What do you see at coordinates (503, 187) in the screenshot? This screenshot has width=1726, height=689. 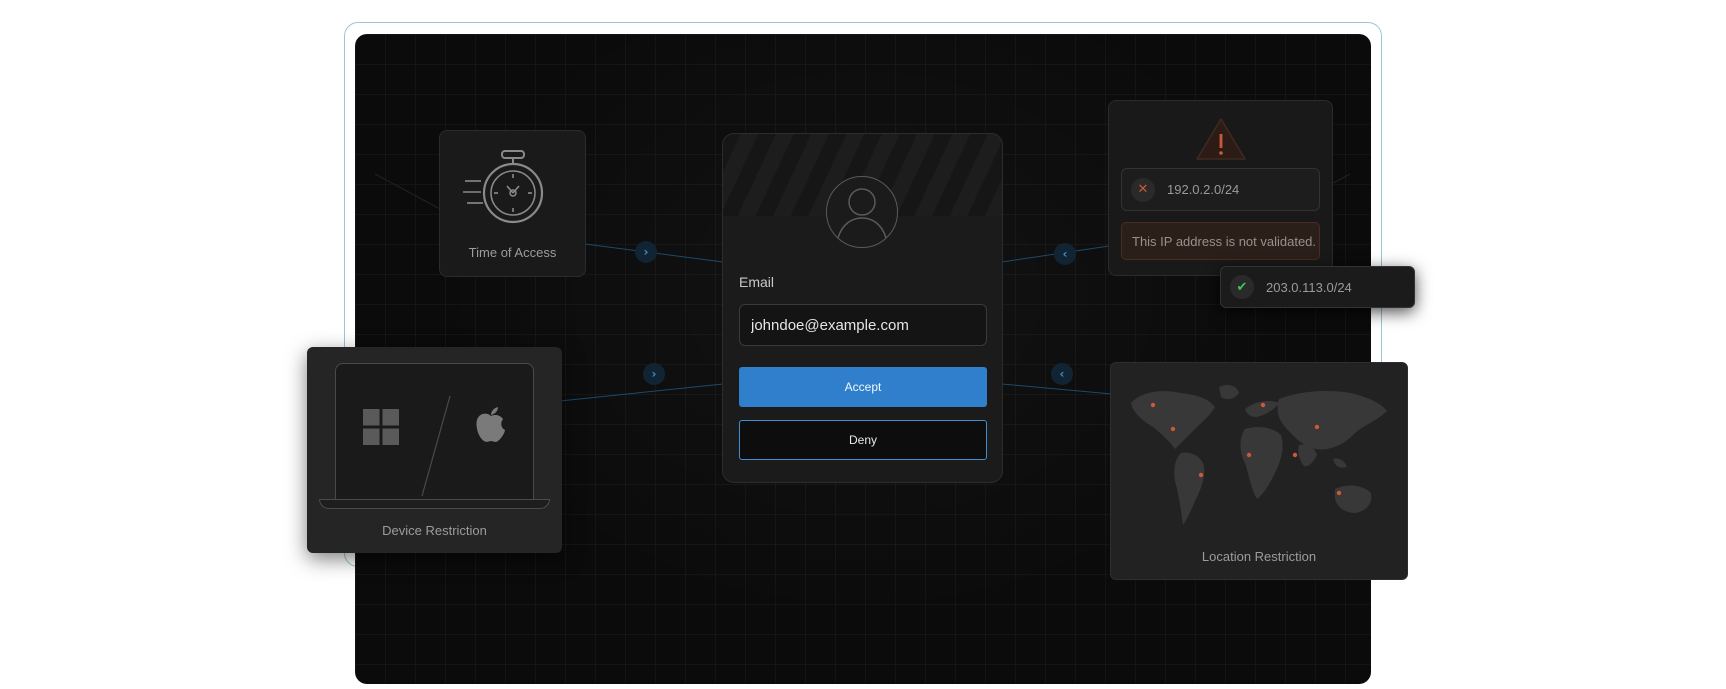 I see `stopwatch-icon` at bounding box center [503, 187].